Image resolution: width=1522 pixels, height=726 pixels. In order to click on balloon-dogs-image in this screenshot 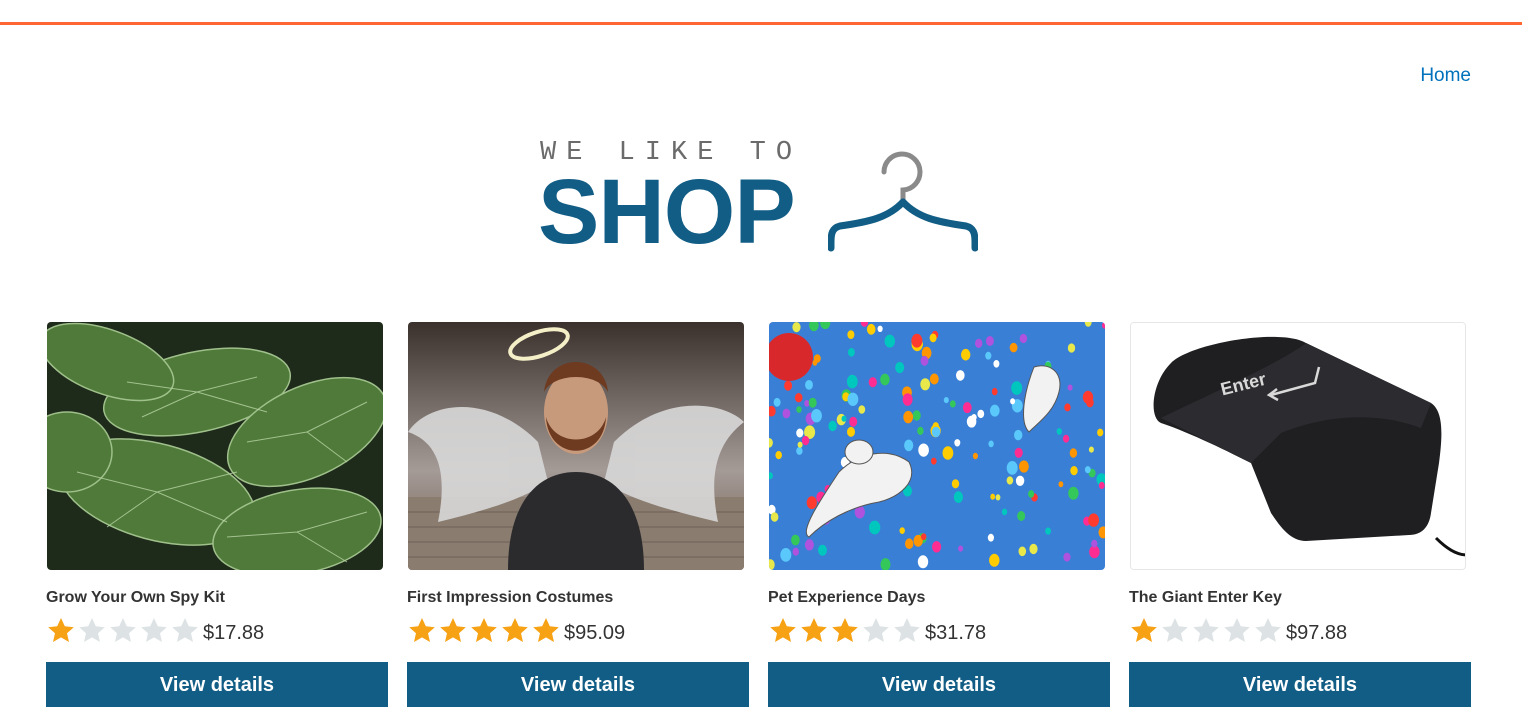, I will do `click(937, 446)`.